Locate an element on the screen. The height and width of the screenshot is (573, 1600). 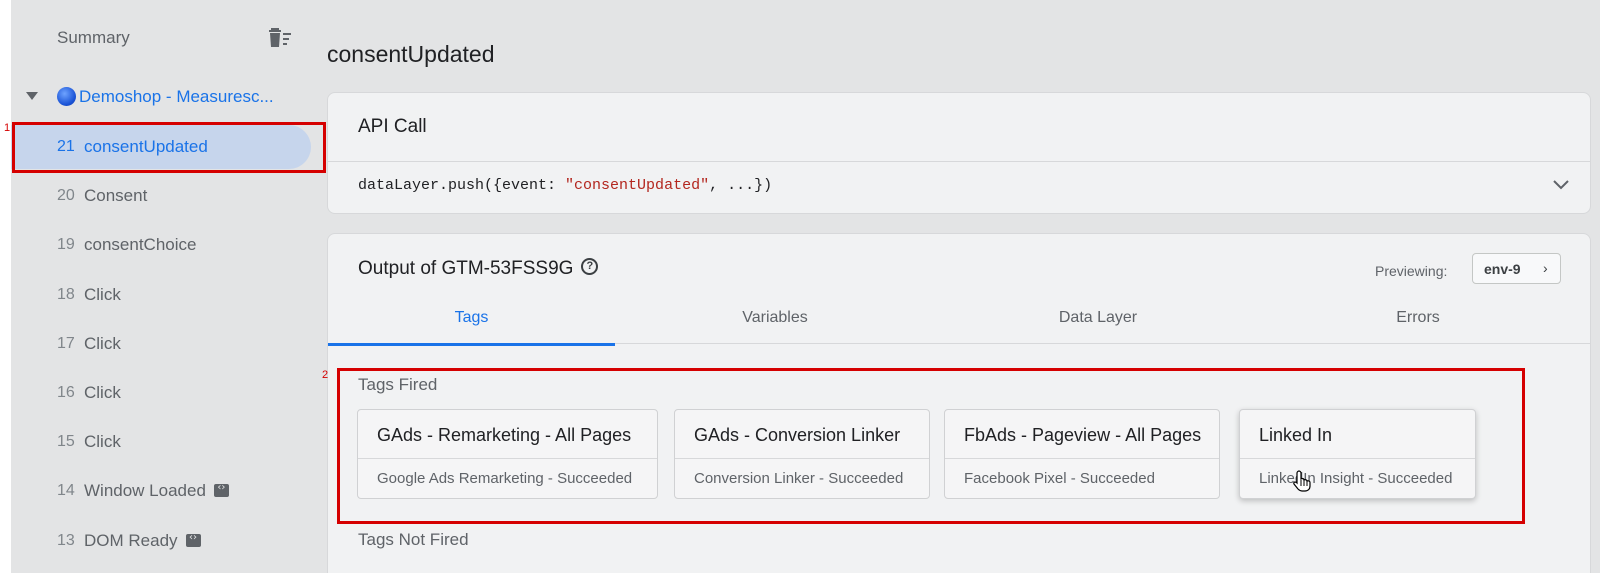
tag-status: Google Ads Remarketing - Succeeded is located at coordinates (505, 478).